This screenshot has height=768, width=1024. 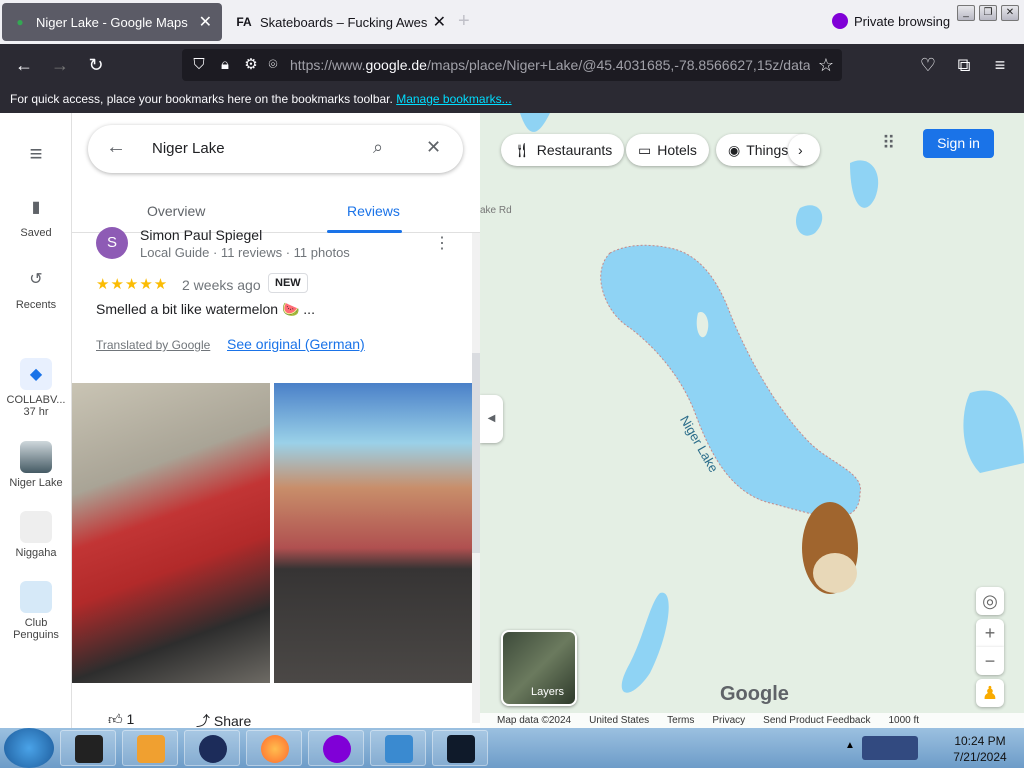 I want to click on zoom-in-button: +, so click(x=990, y=633).